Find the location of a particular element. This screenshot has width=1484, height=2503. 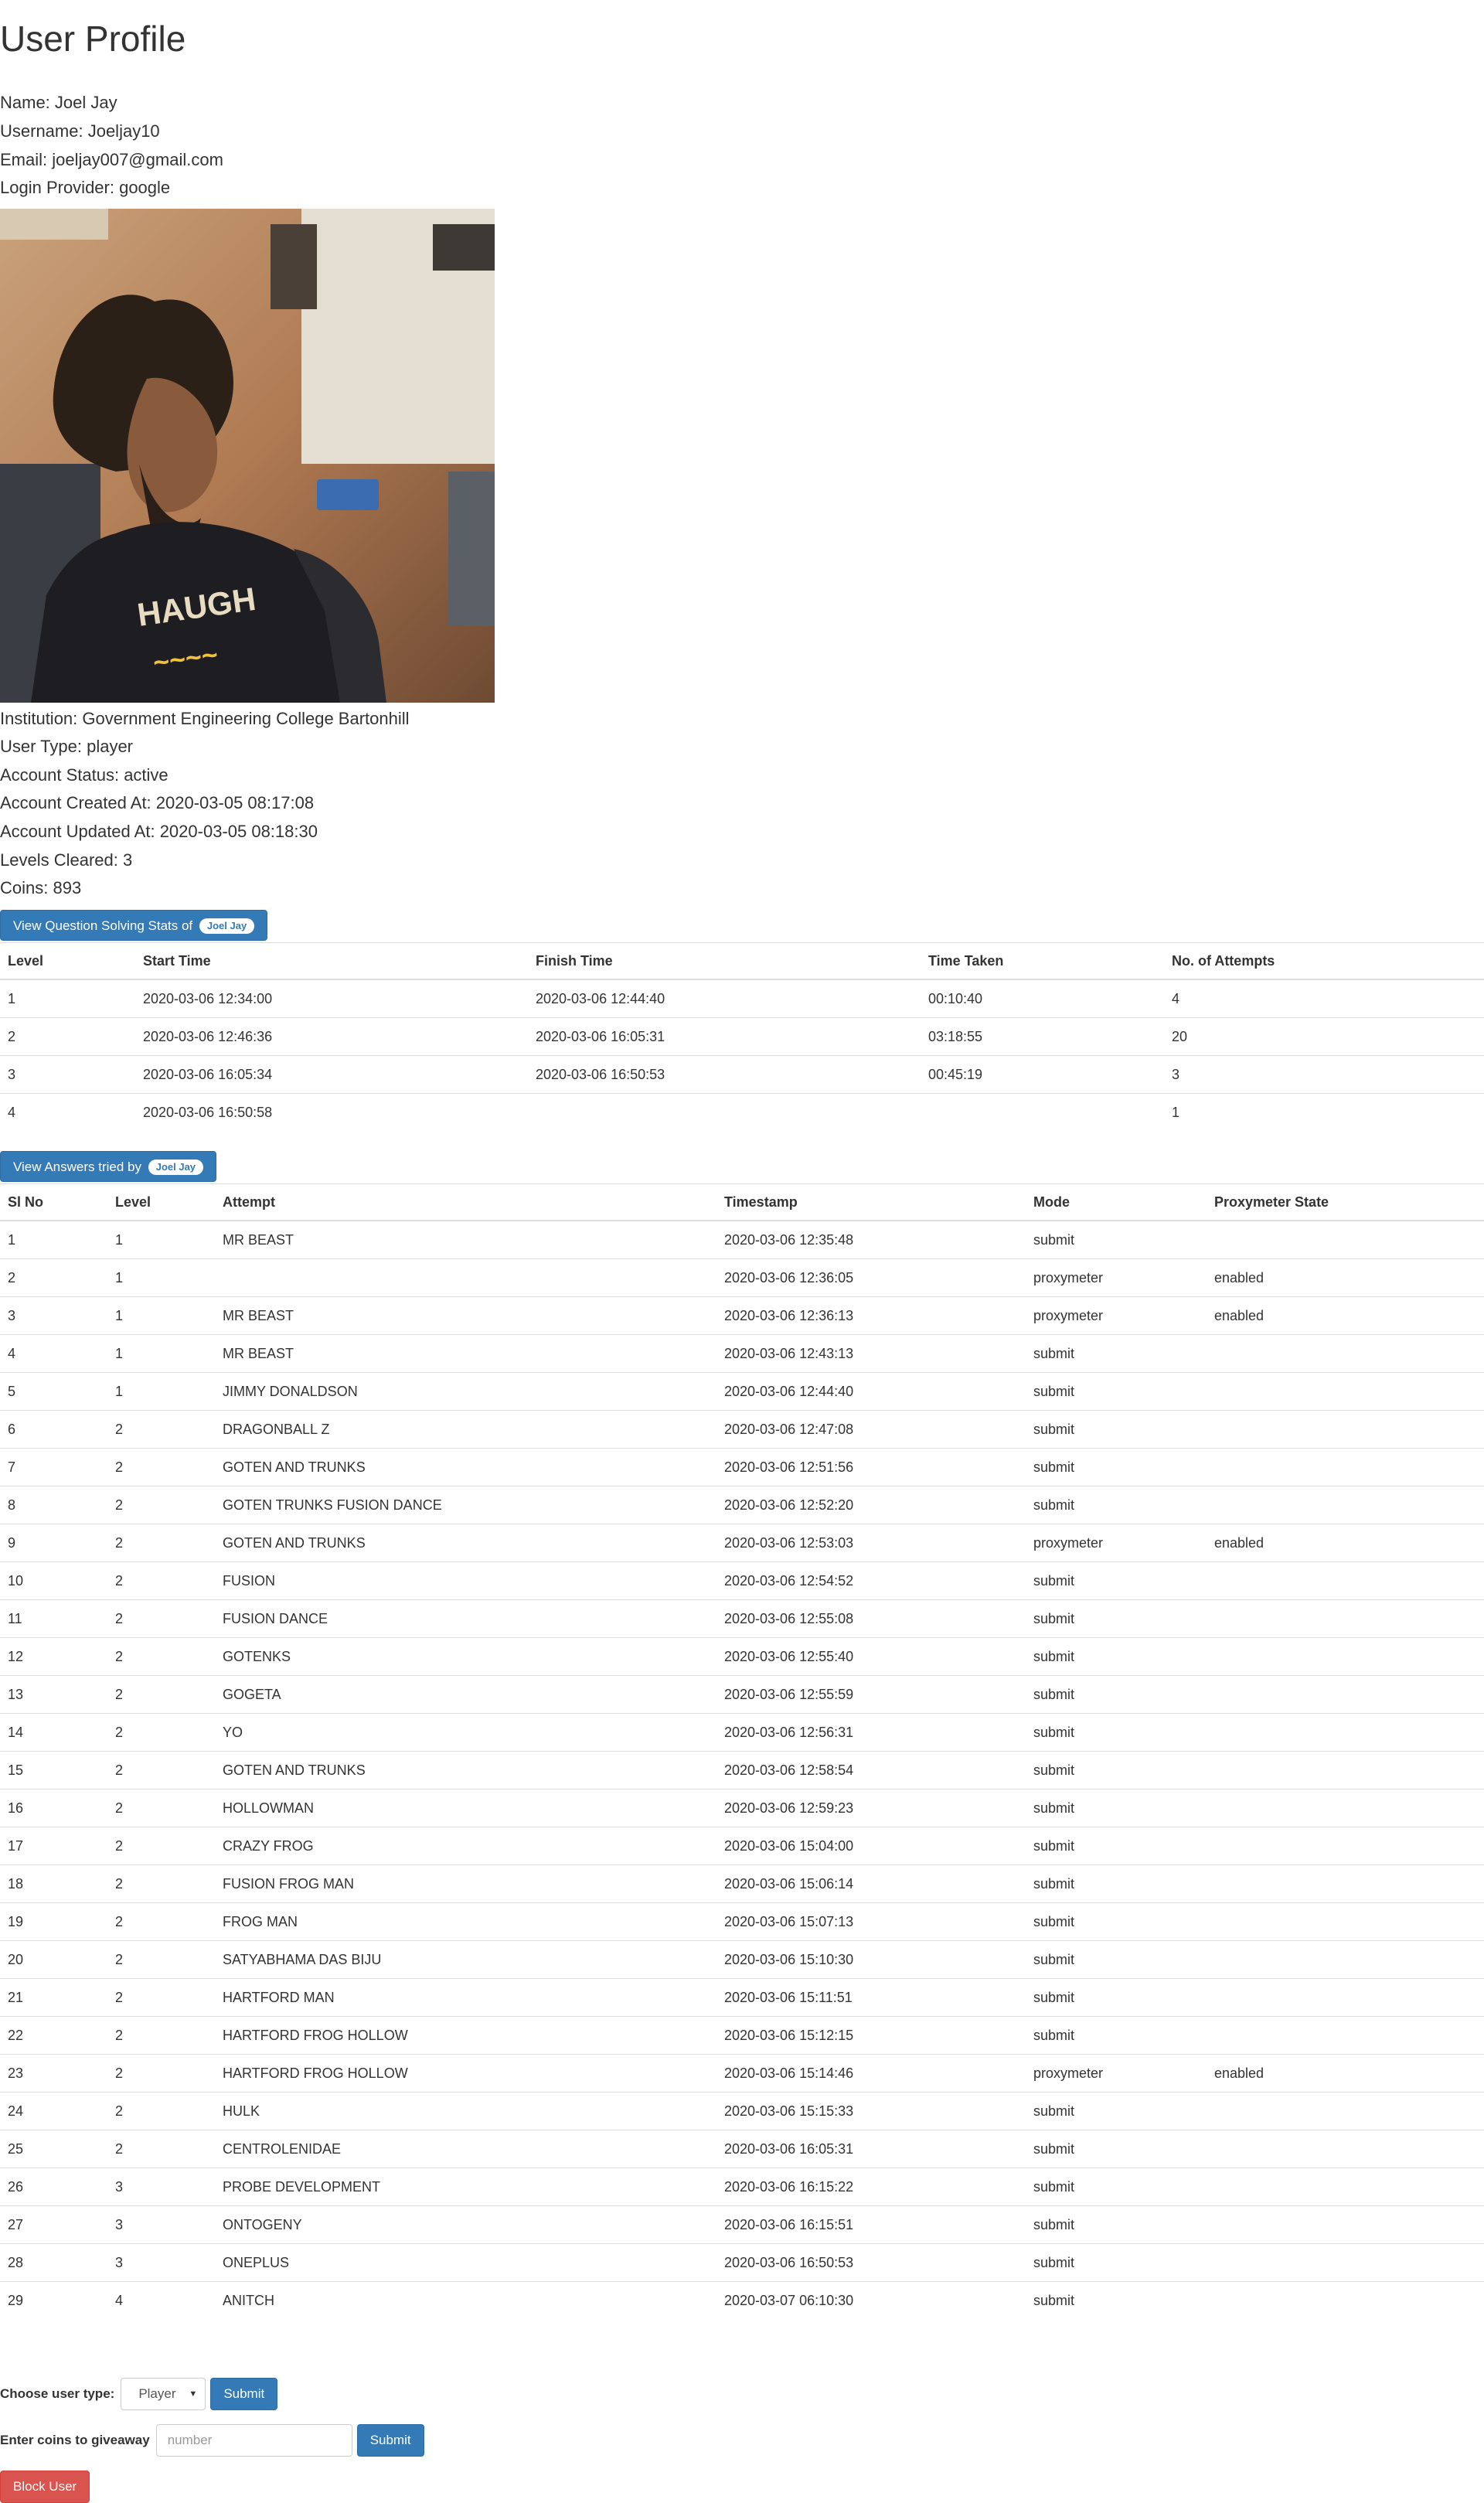

table-cell: 2020-03-06 12:36:13 is located at coordinates (871, 1315).